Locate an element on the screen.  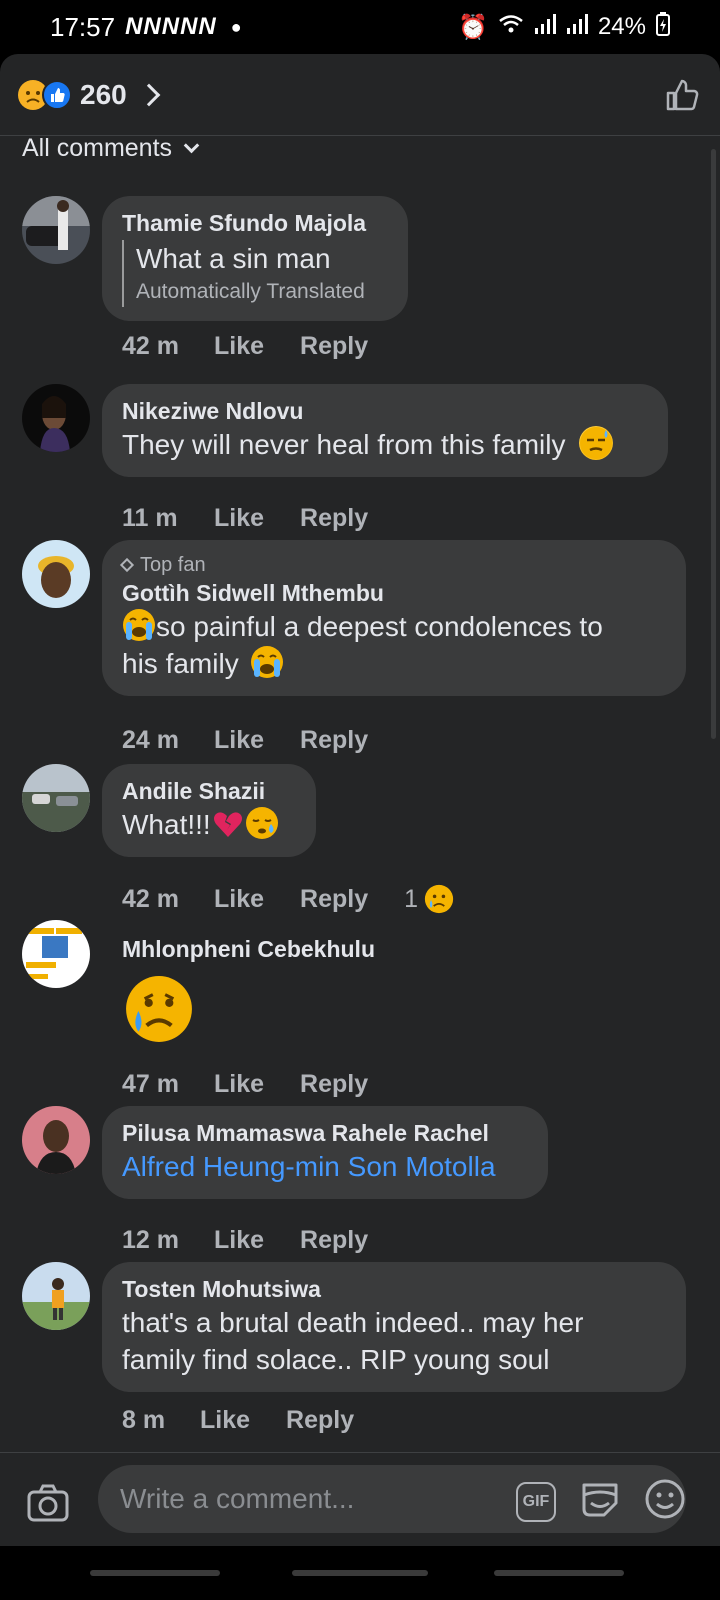
comment-author: Pilusa Mmamaswa Rahele Rachel is located at coordinates (325, 1133).